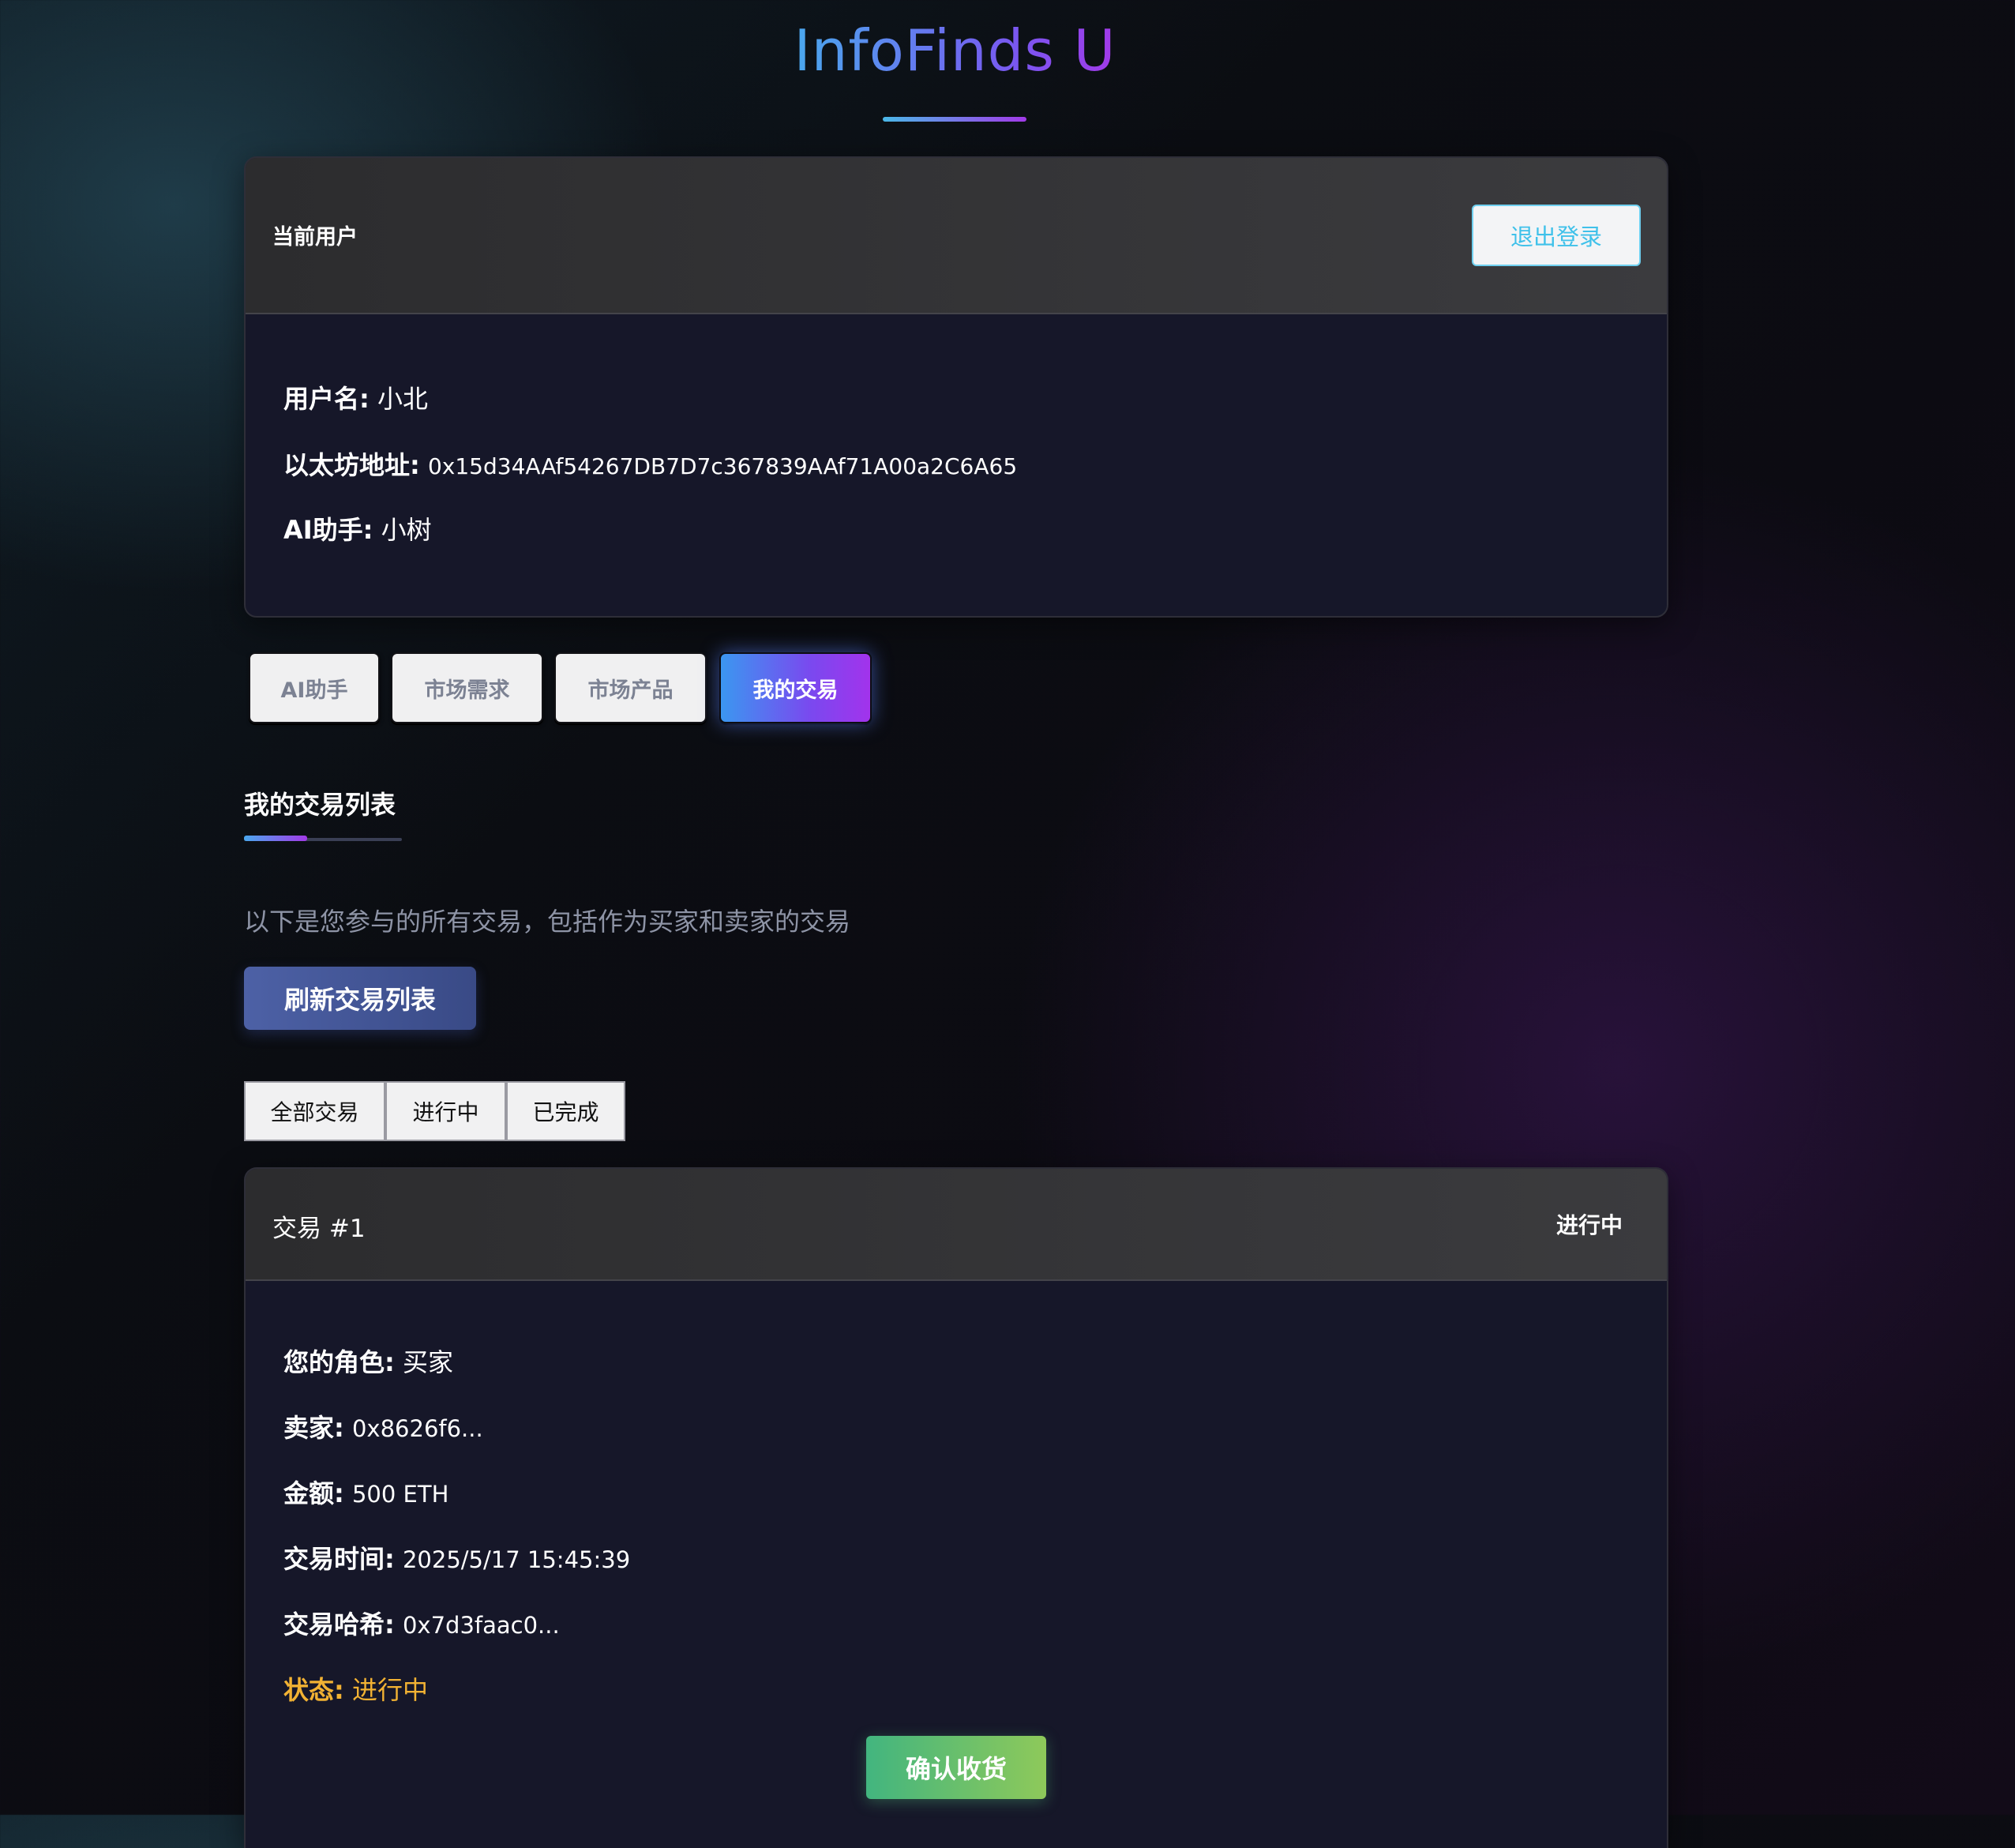  Describe the element at coordinates (326, 399) in the screenshot. I see `username-label: 用户名:` at that location.